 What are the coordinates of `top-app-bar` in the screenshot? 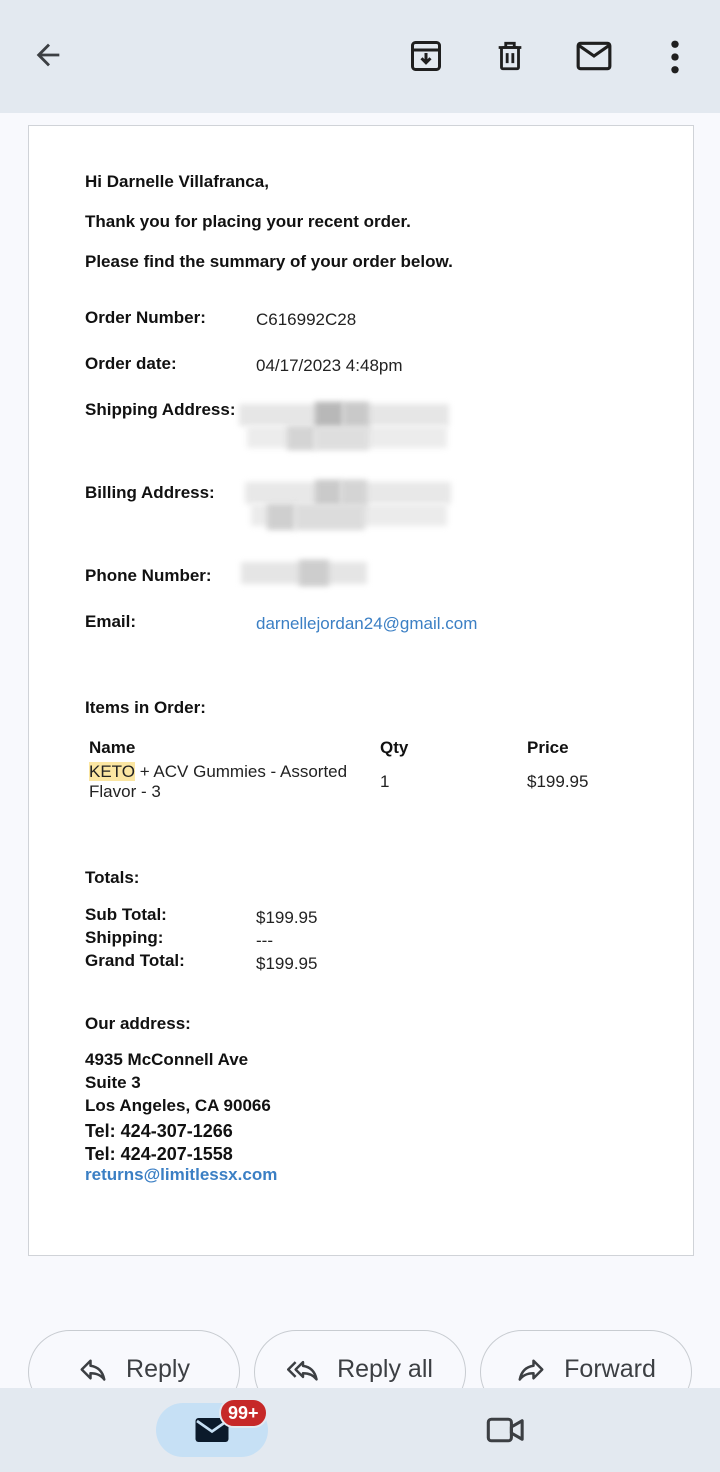 It's located at (360, 56).